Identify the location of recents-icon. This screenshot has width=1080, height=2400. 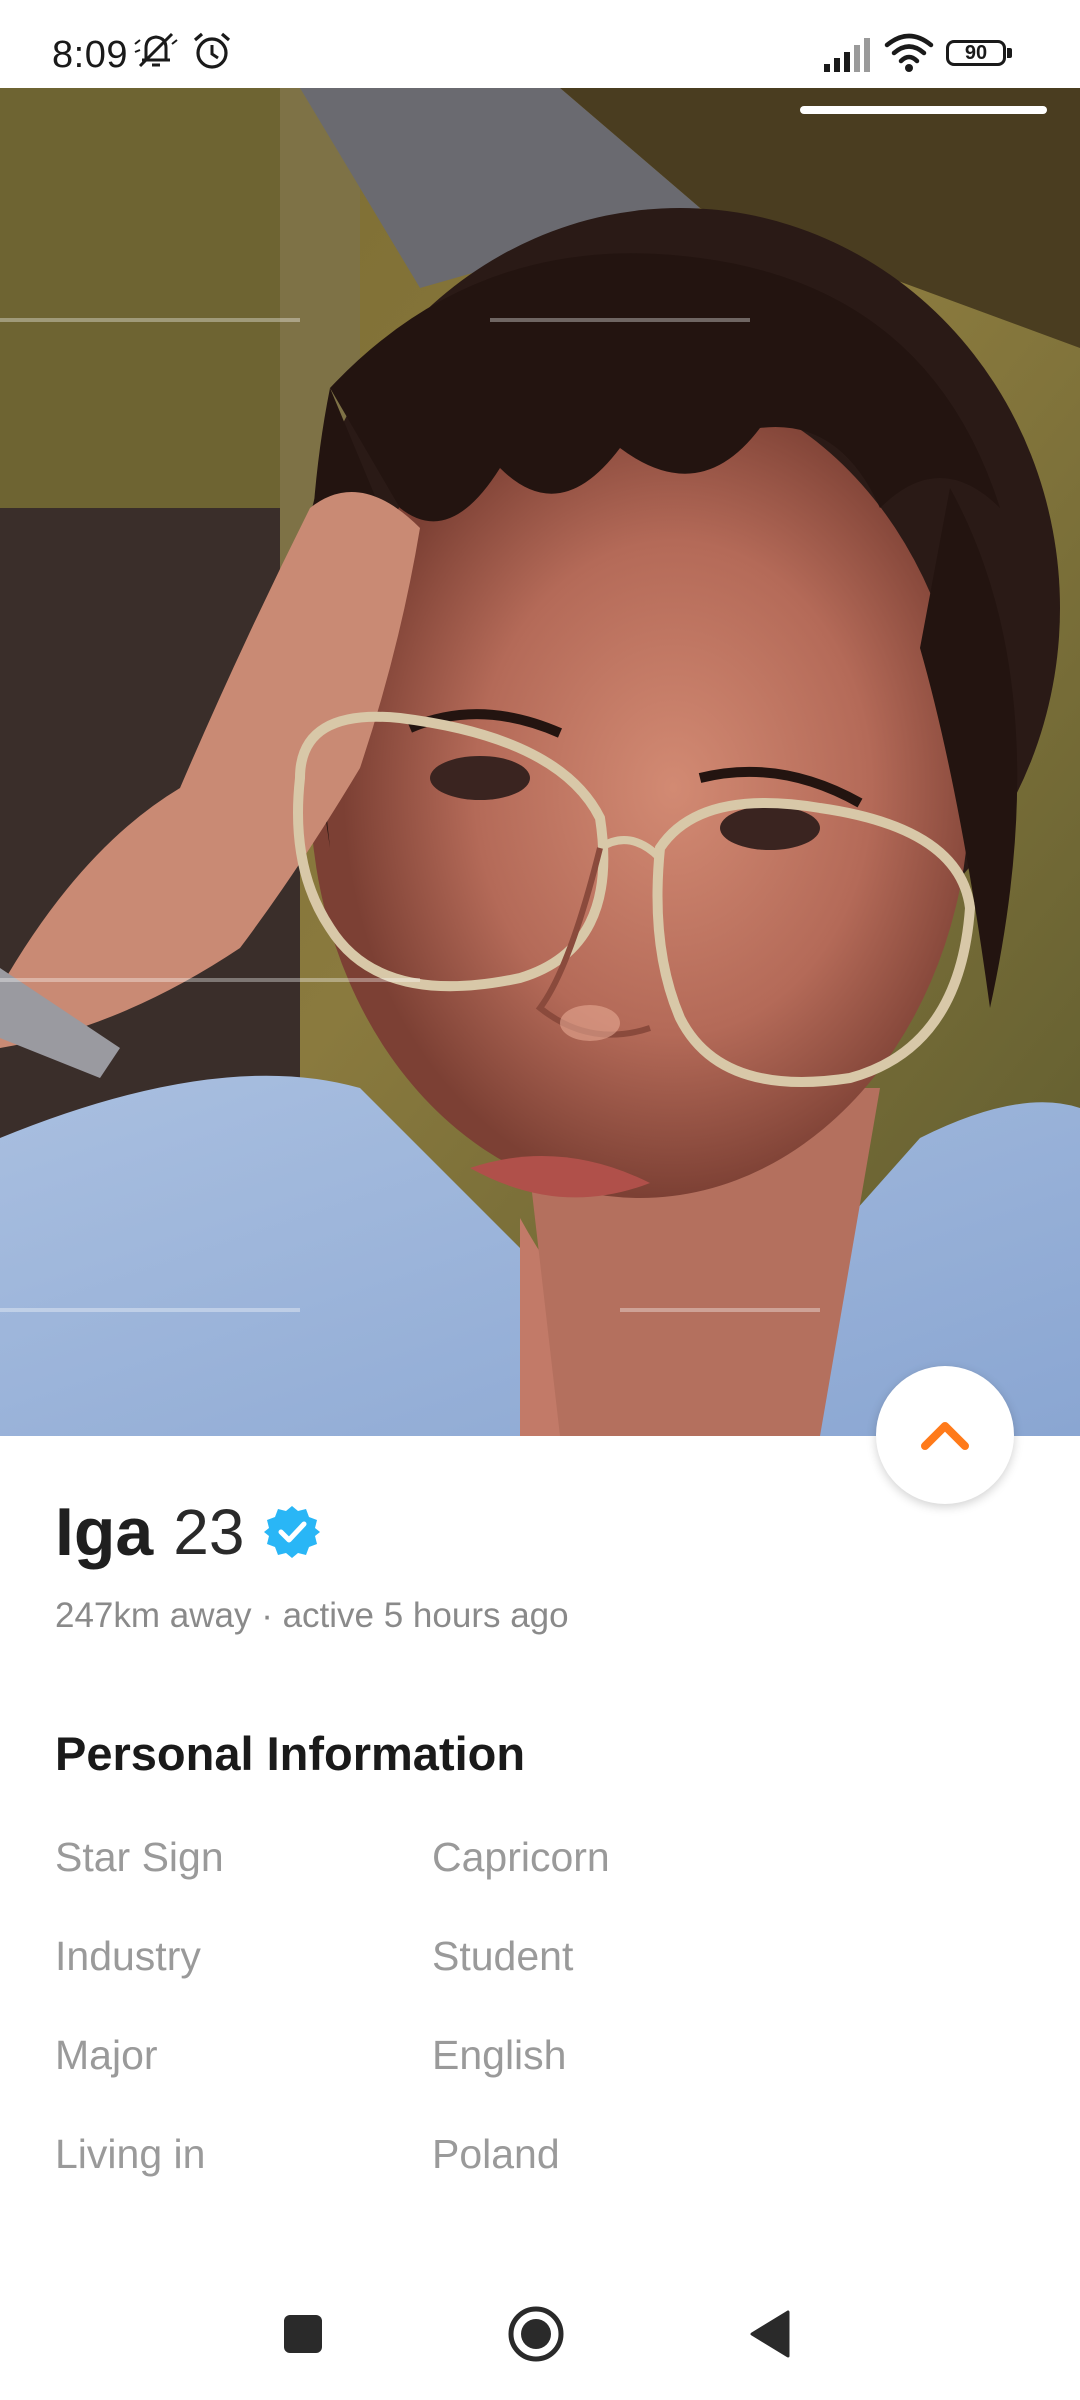
(303, 2334).